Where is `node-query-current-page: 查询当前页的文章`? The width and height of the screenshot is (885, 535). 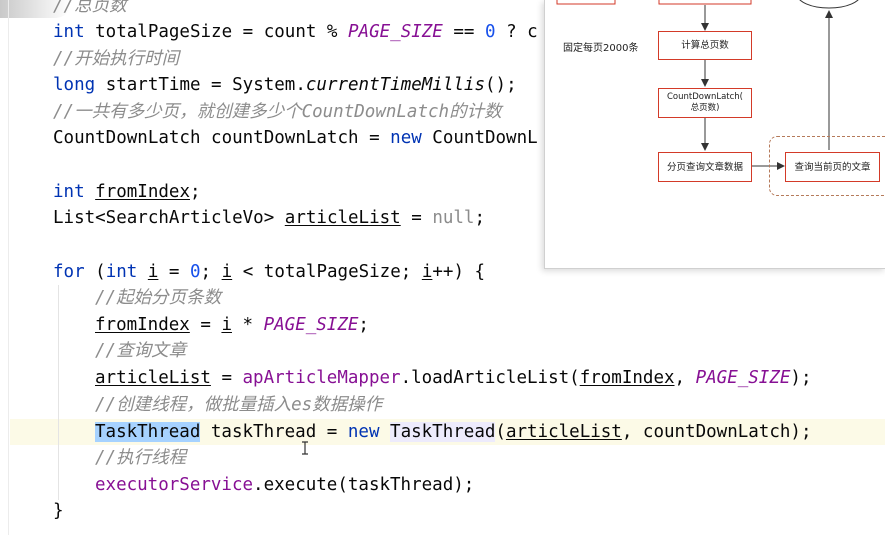 node-query-current-page: 查询当前页的文章 is located at coordinates (832, 167).